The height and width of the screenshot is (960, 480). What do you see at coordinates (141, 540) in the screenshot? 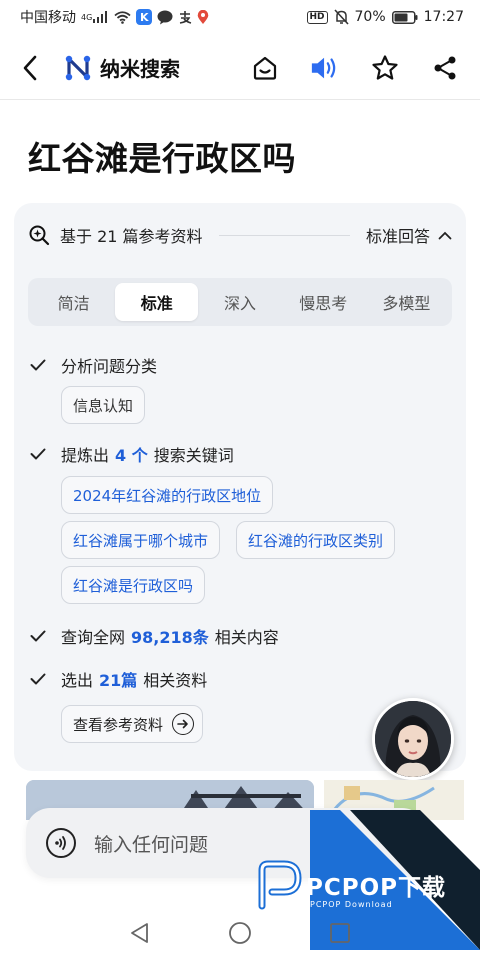
I see `keyword-chip: 红谷滩属于哪个城市` at bounding box center [141, 540].